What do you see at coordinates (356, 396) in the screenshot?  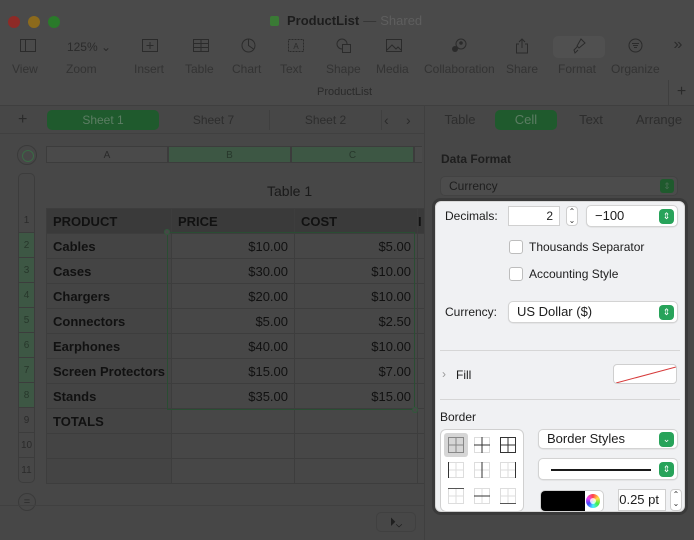 I see `cost-cell: $15.00` at bounding box center [356, 396].